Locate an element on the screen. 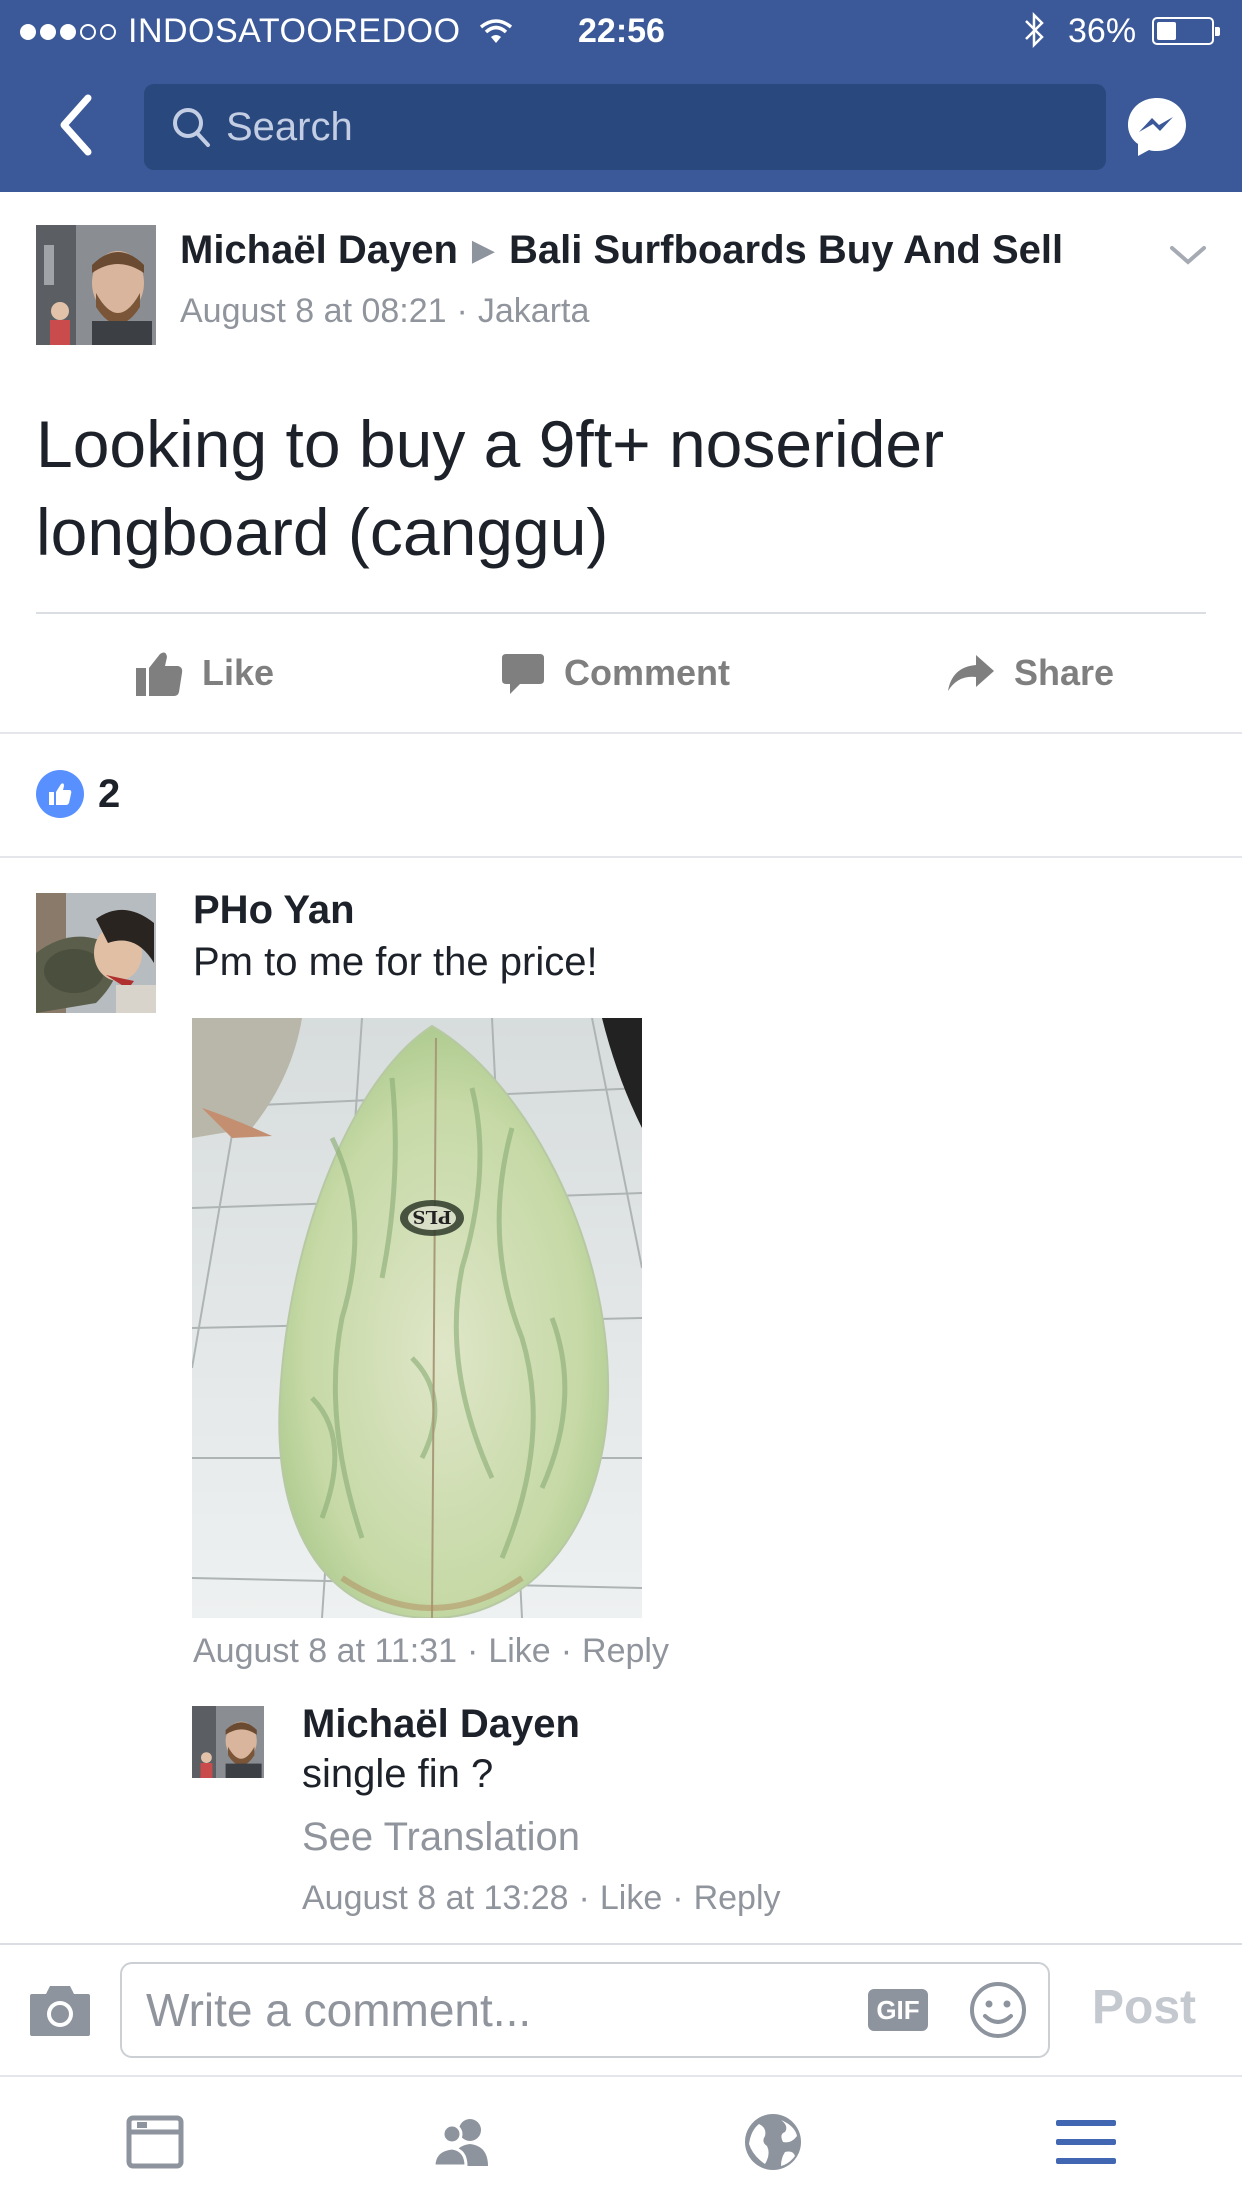  comment-meta: August 8 at 11:31 · Like · Reply is located at coordinates (431, 1651).